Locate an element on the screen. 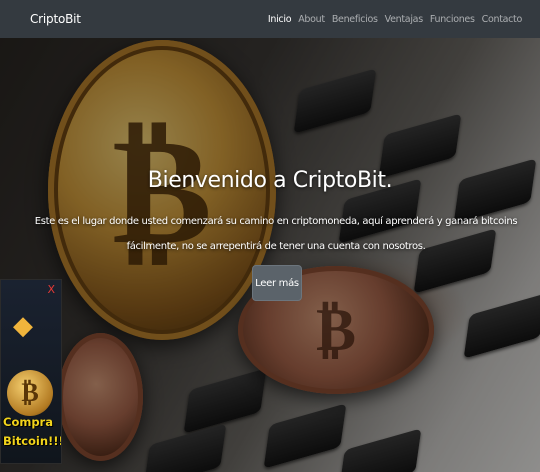 The height and width of the screenshot is (472, 540). nav-link-funciones: Funciones is located at coordinates (452, 19).